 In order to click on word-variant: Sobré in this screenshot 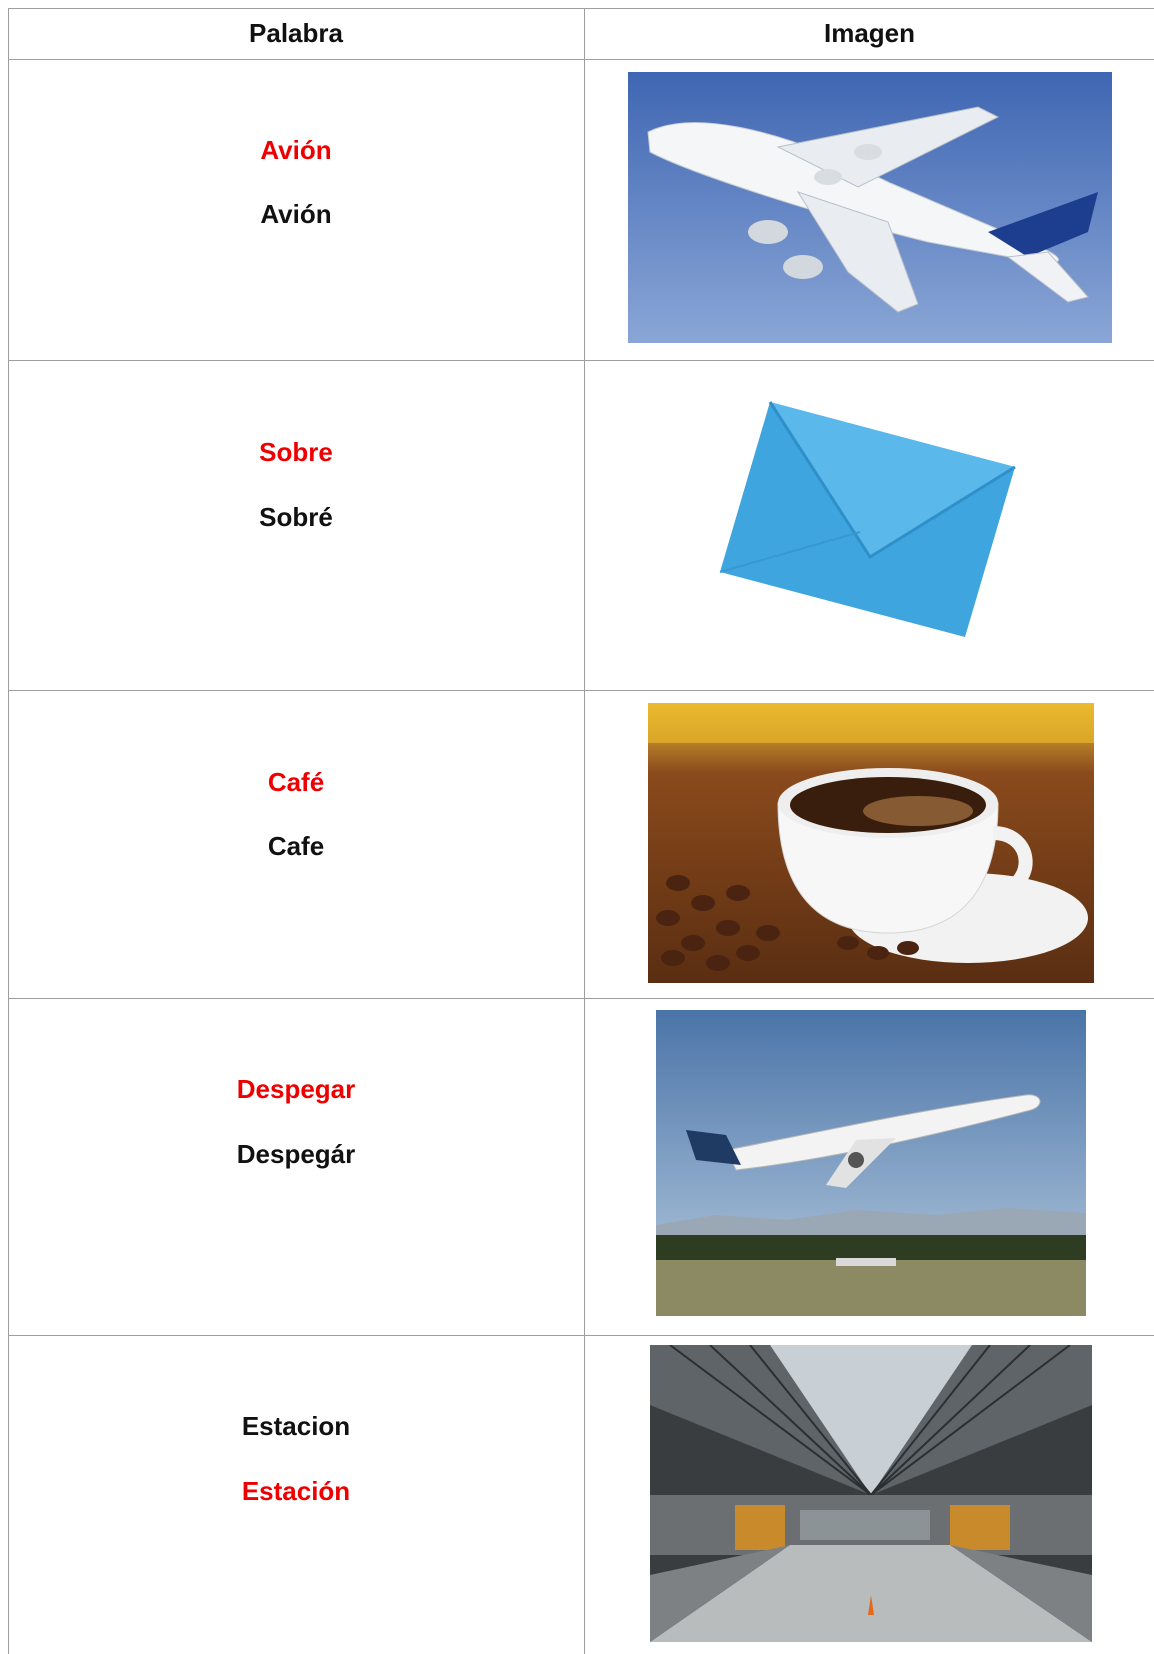, I will do `click(296, 517)`.